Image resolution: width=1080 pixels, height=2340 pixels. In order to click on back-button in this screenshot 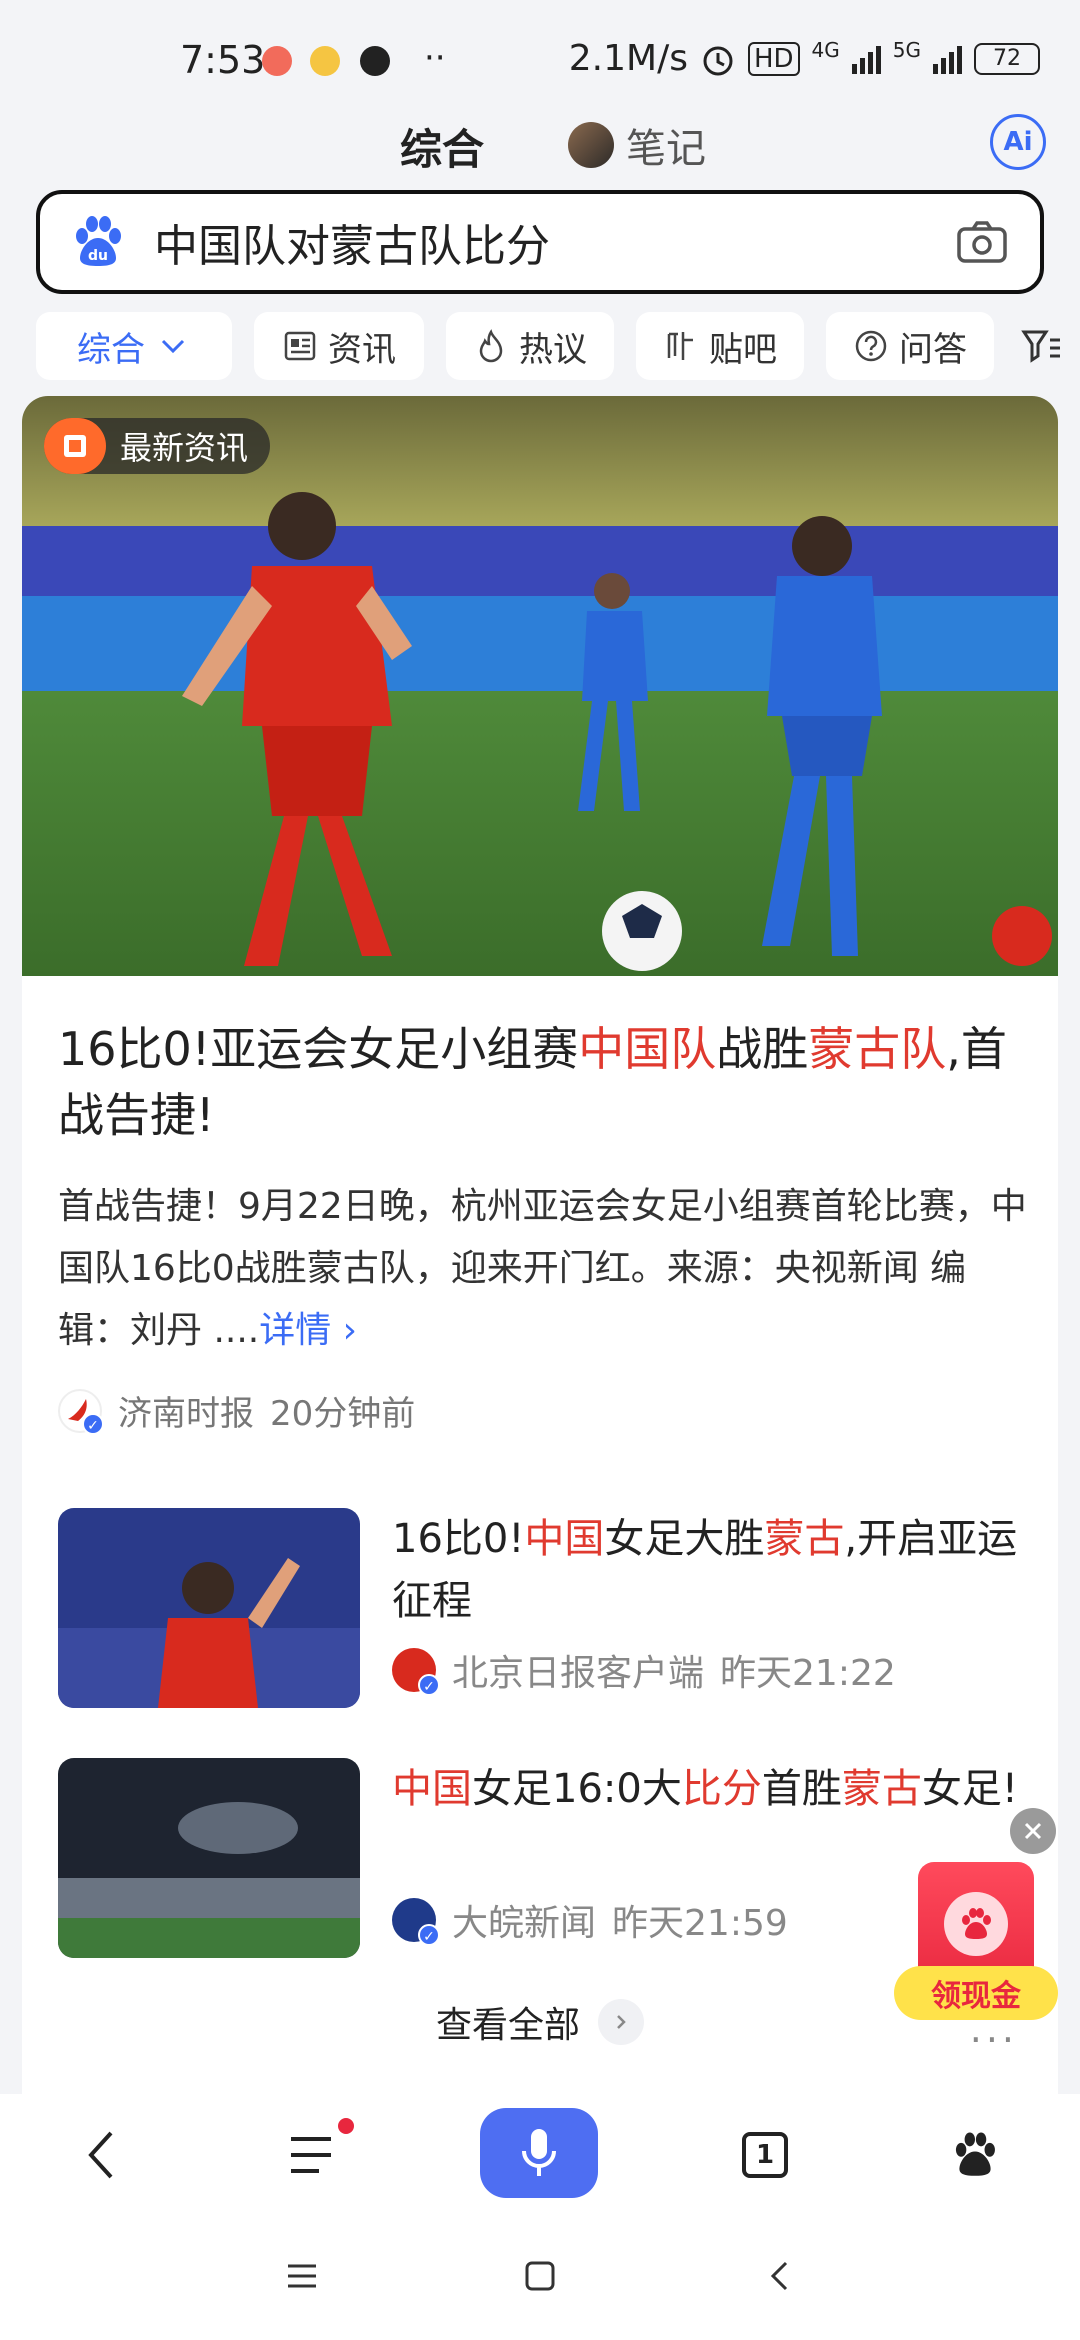, I will do `click(101, 2155)`.